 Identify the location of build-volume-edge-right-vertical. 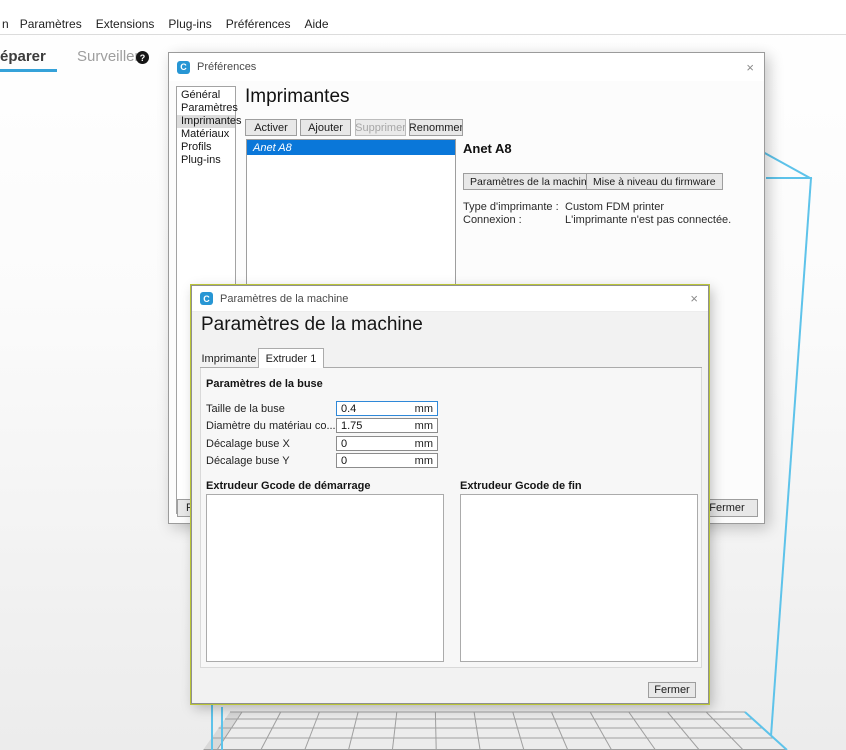
(790, 463).